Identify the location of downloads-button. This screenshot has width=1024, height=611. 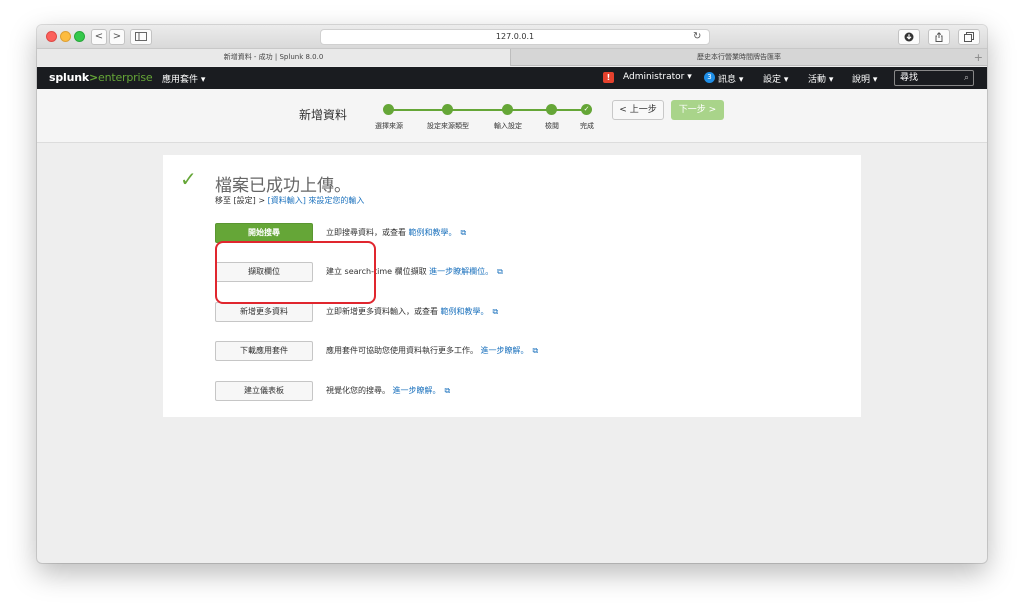
(909, 37).